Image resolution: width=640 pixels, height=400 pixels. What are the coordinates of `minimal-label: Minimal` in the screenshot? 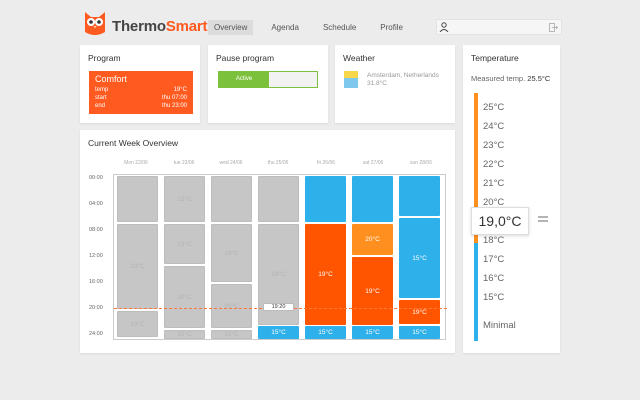 It's located at (499, 325).